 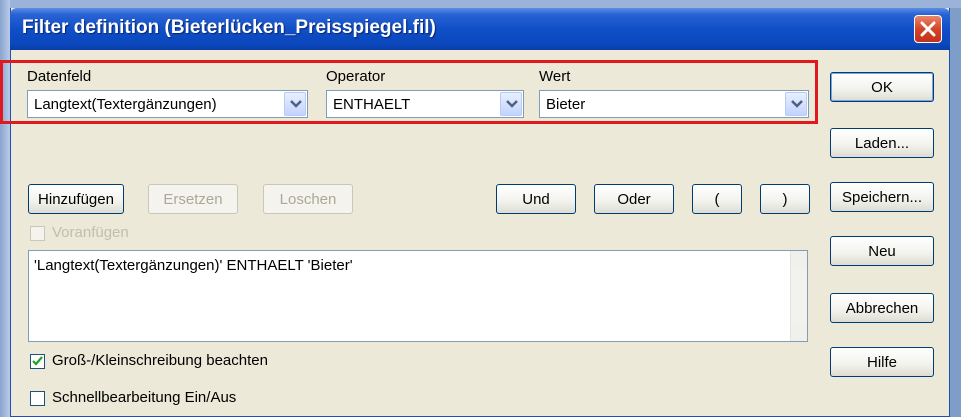 What do you see at coordinates (566, 104) in the screenshot?
I see `wert-value: Bieter` at bounding box center [566, 104].